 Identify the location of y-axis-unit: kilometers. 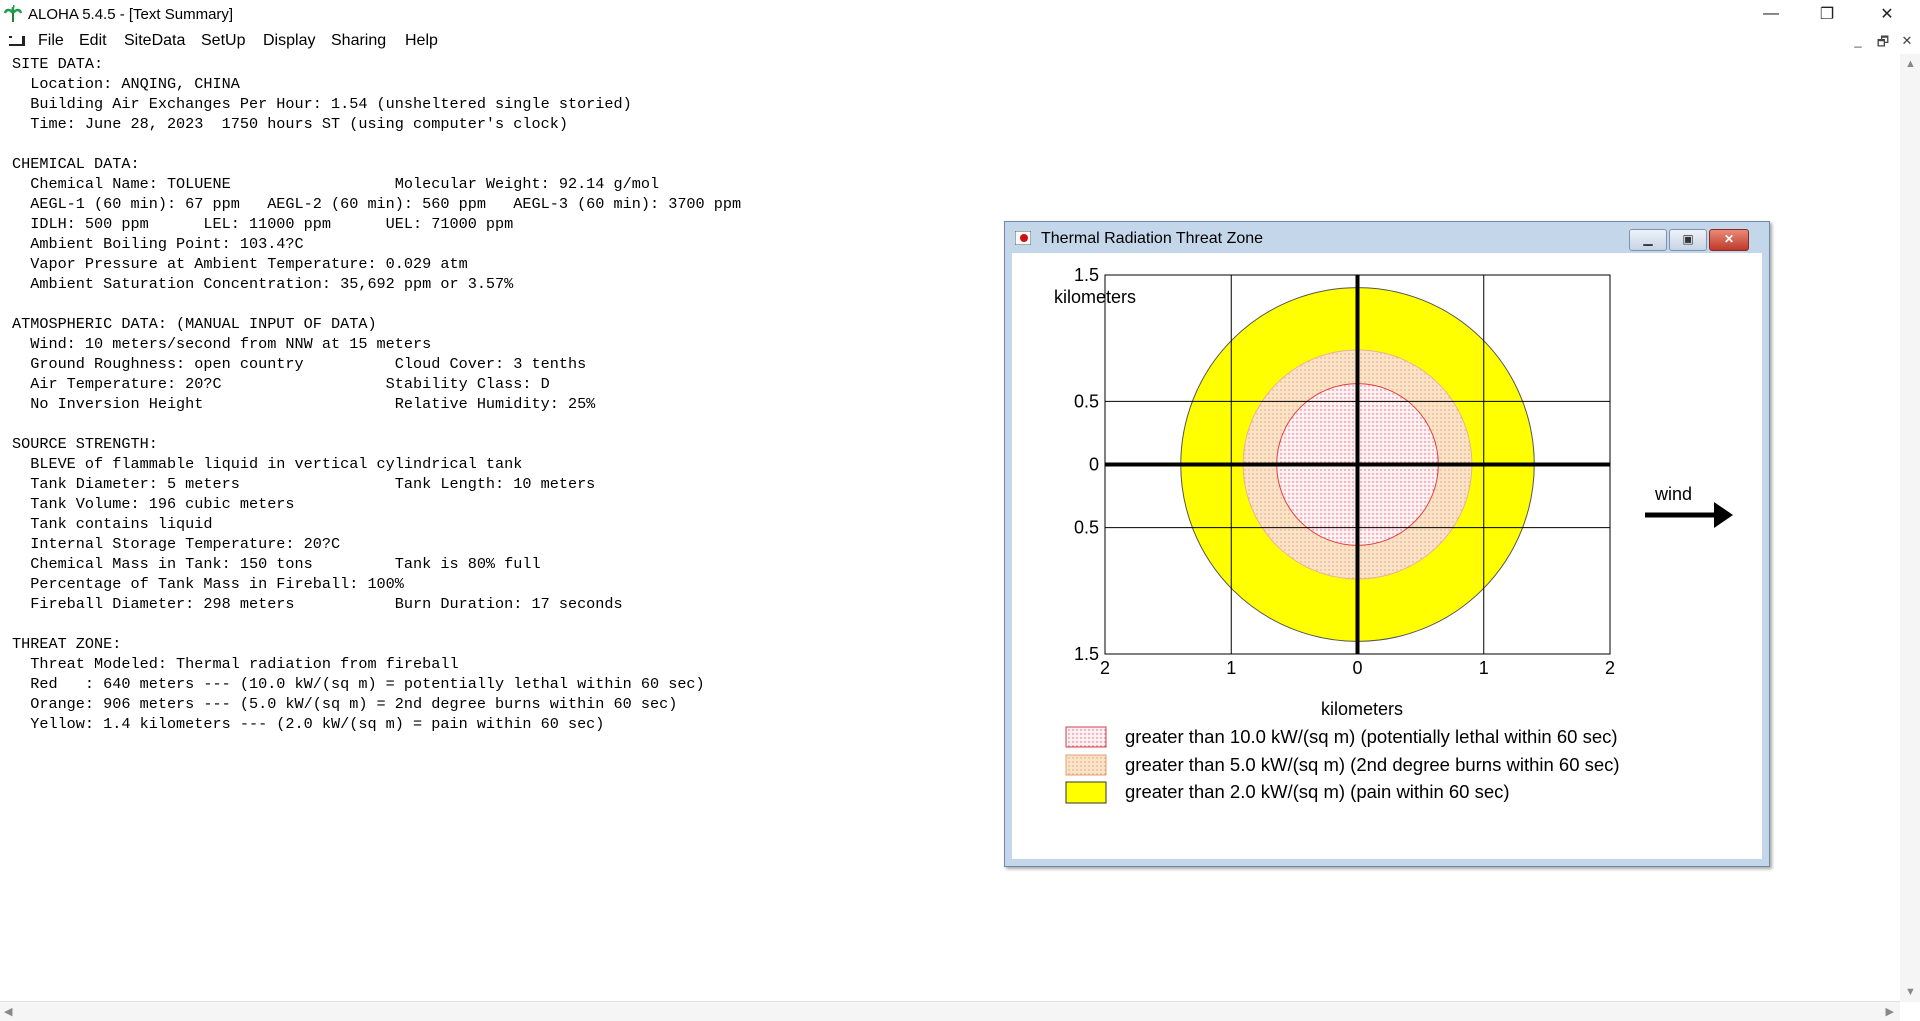
(1095, 297).